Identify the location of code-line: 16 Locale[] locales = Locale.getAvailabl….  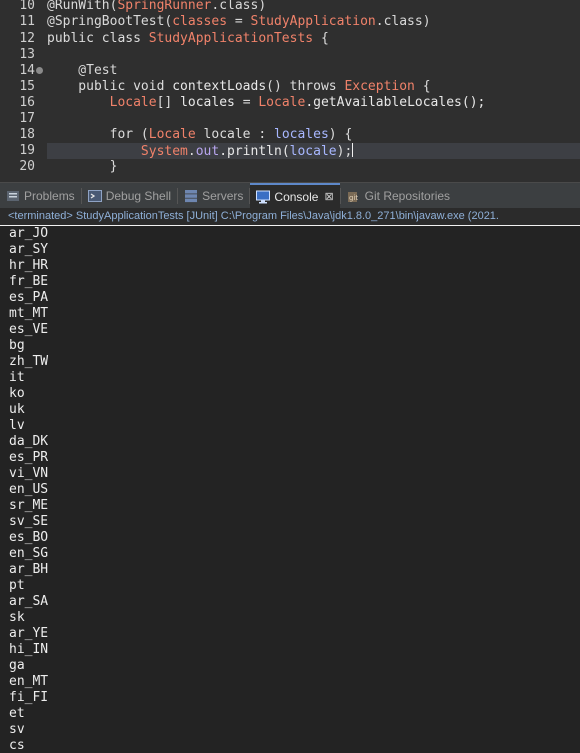
(290, 103).